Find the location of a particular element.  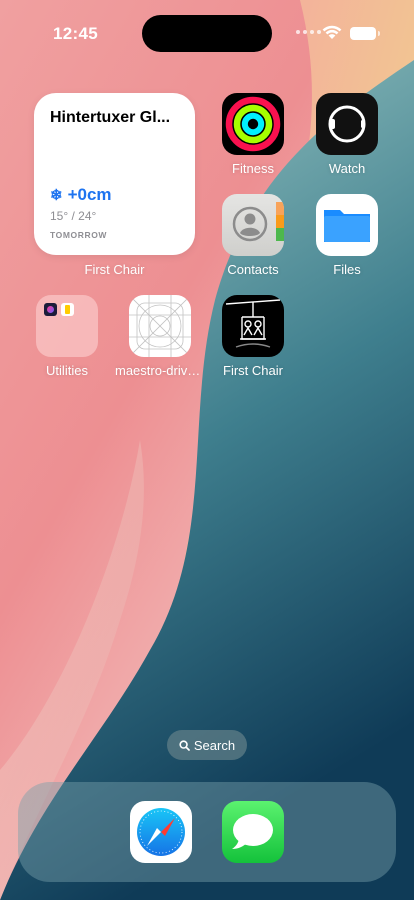

dock is located at coordinates (207, 832).